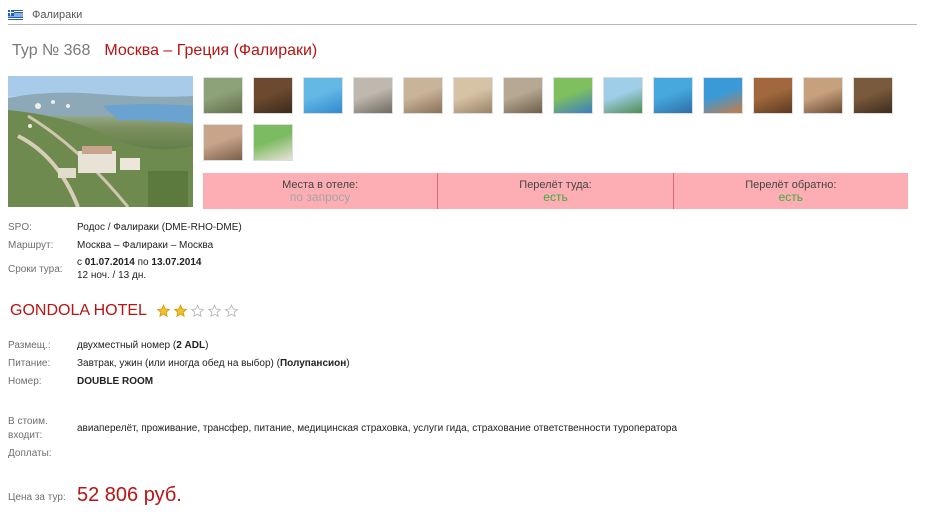  Describe the element at coordinates (129, 495) in the screenshot. I see `price-value: 52 806 руб.` at that location.